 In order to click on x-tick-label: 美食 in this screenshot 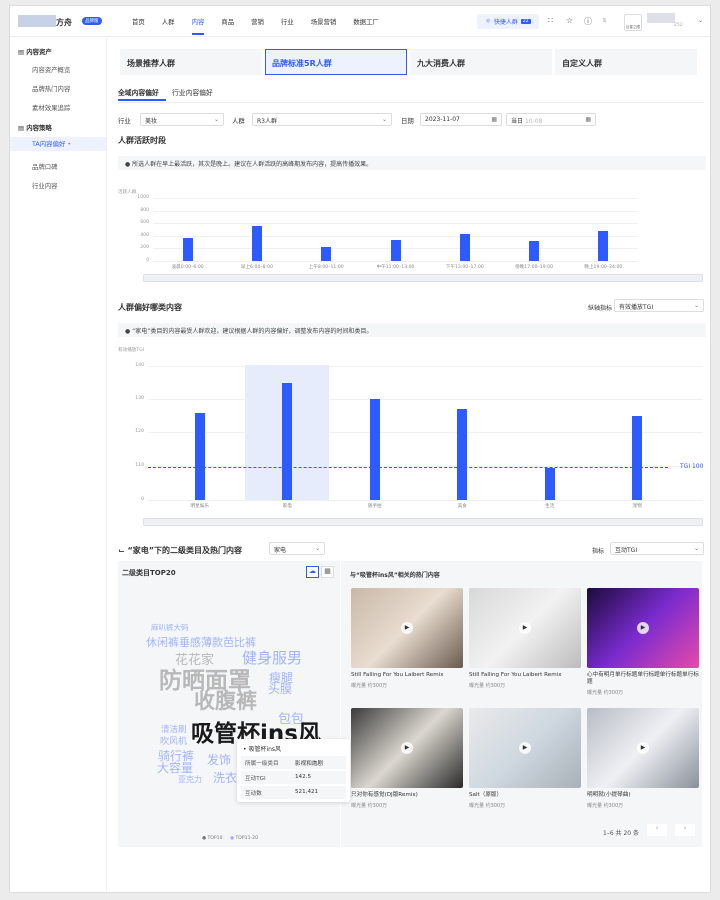, I will do `click(462, 506)`.